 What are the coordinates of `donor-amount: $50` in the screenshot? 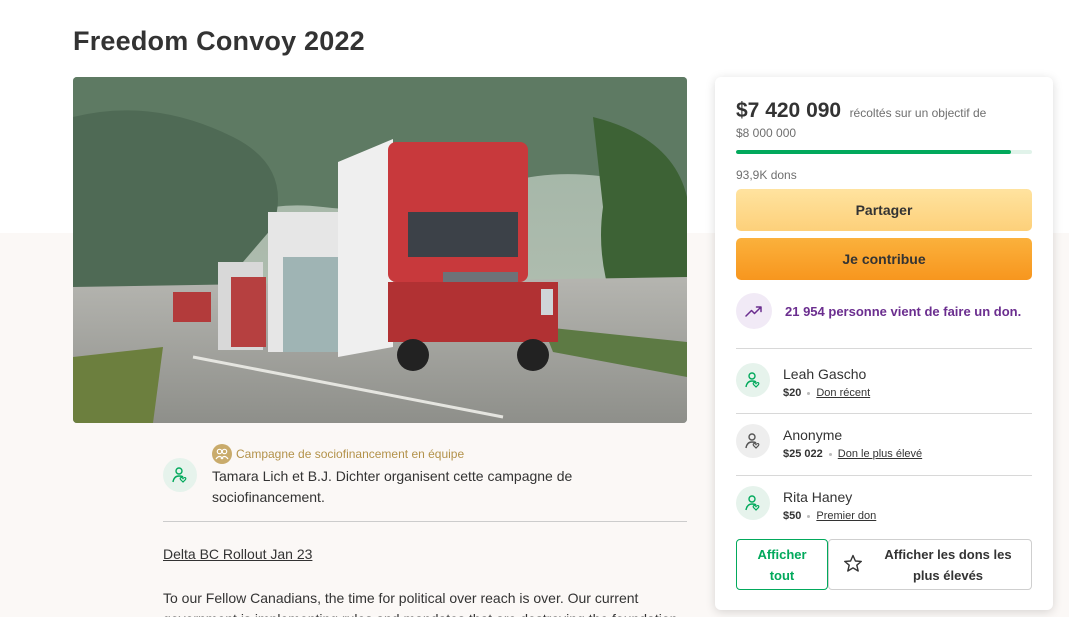 It's located at (792, 516).